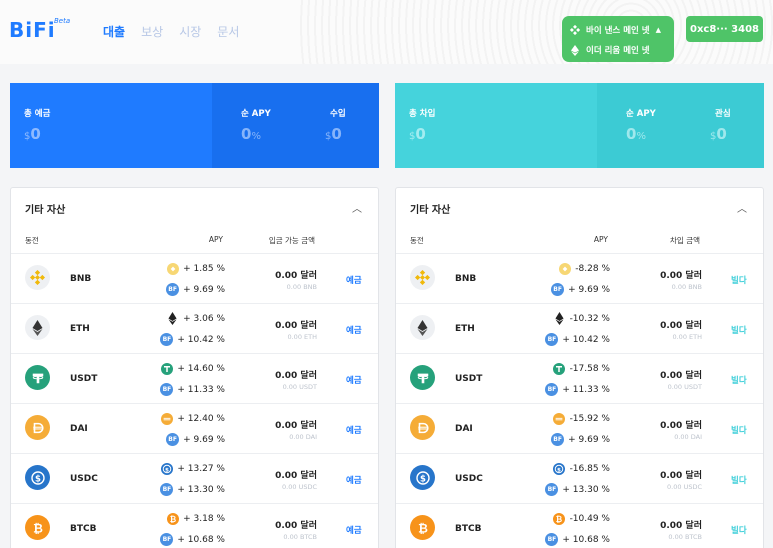 The image size is (773, 548). I want to click on income-label: 수입, so click(338, 114).